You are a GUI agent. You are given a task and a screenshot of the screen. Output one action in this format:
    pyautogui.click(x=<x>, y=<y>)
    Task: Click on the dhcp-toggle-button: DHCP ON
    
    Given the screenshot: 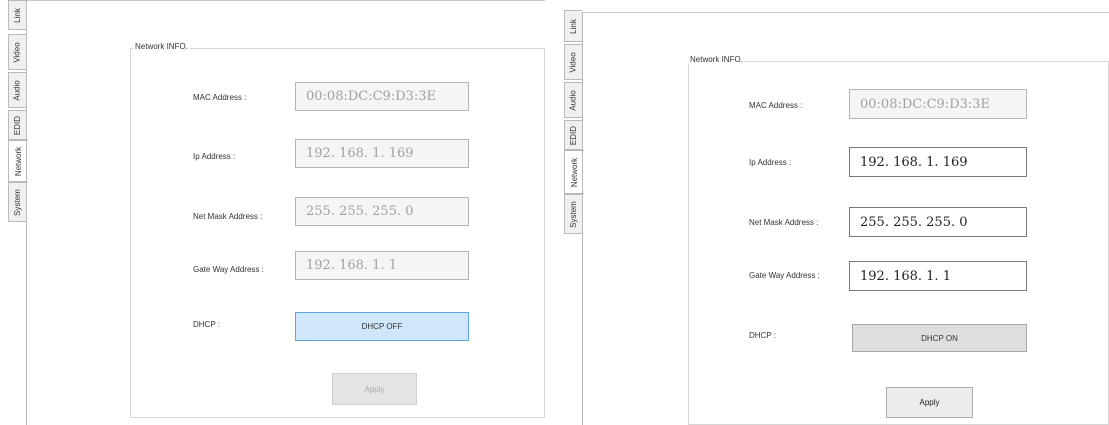 What is the action you would take?
    pyautogui.click(x=939, y=338)
    